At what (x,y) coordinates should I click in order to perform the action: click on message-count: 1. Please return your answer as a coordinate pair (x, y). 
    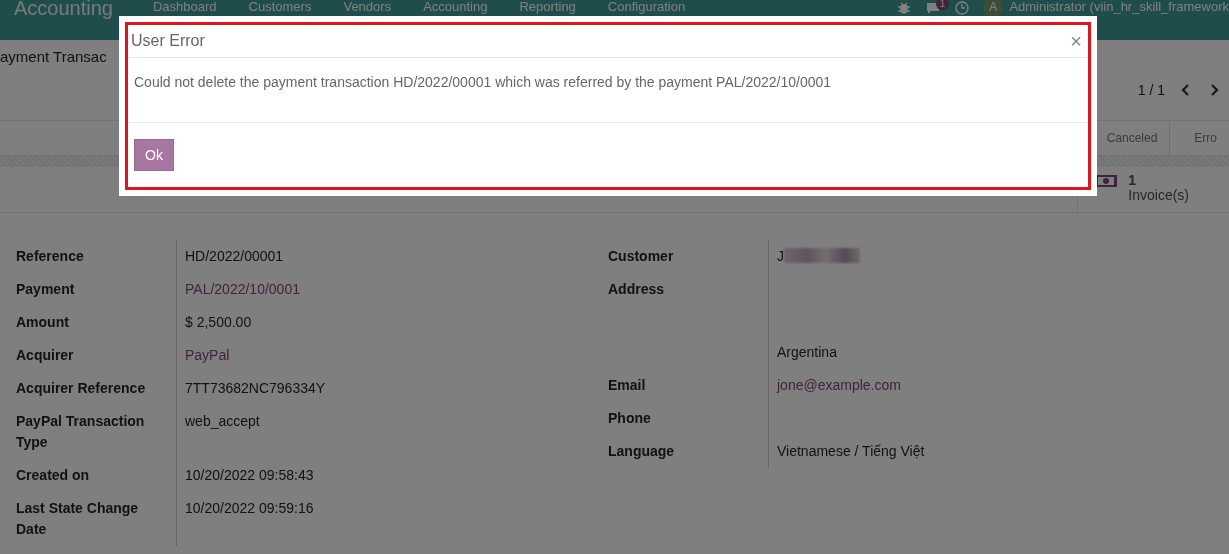
    Looking at the image, I should click on (942, 5).